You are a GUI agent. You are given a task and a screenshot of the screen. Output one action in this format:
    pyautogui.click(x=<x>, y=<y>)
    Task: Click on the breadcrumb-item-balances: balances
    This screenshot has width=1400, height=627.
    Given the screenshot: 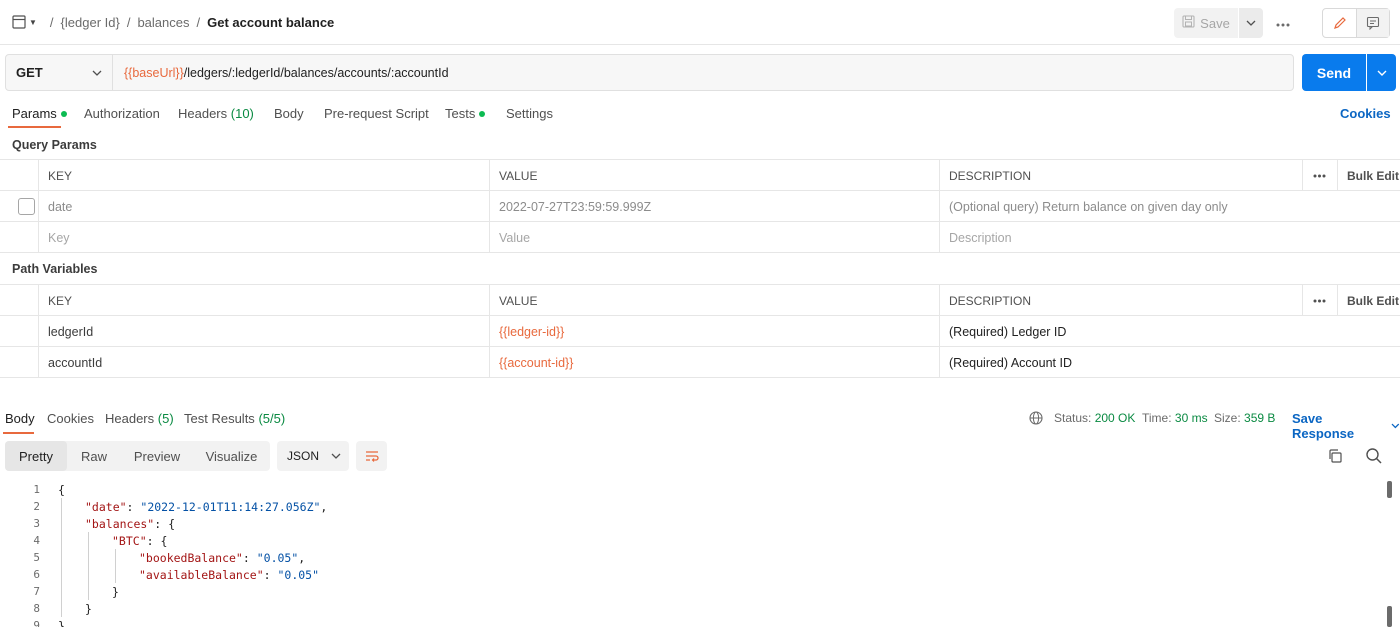 What is the action you would take?
    pyautogui.click(x=163, y=22)
    